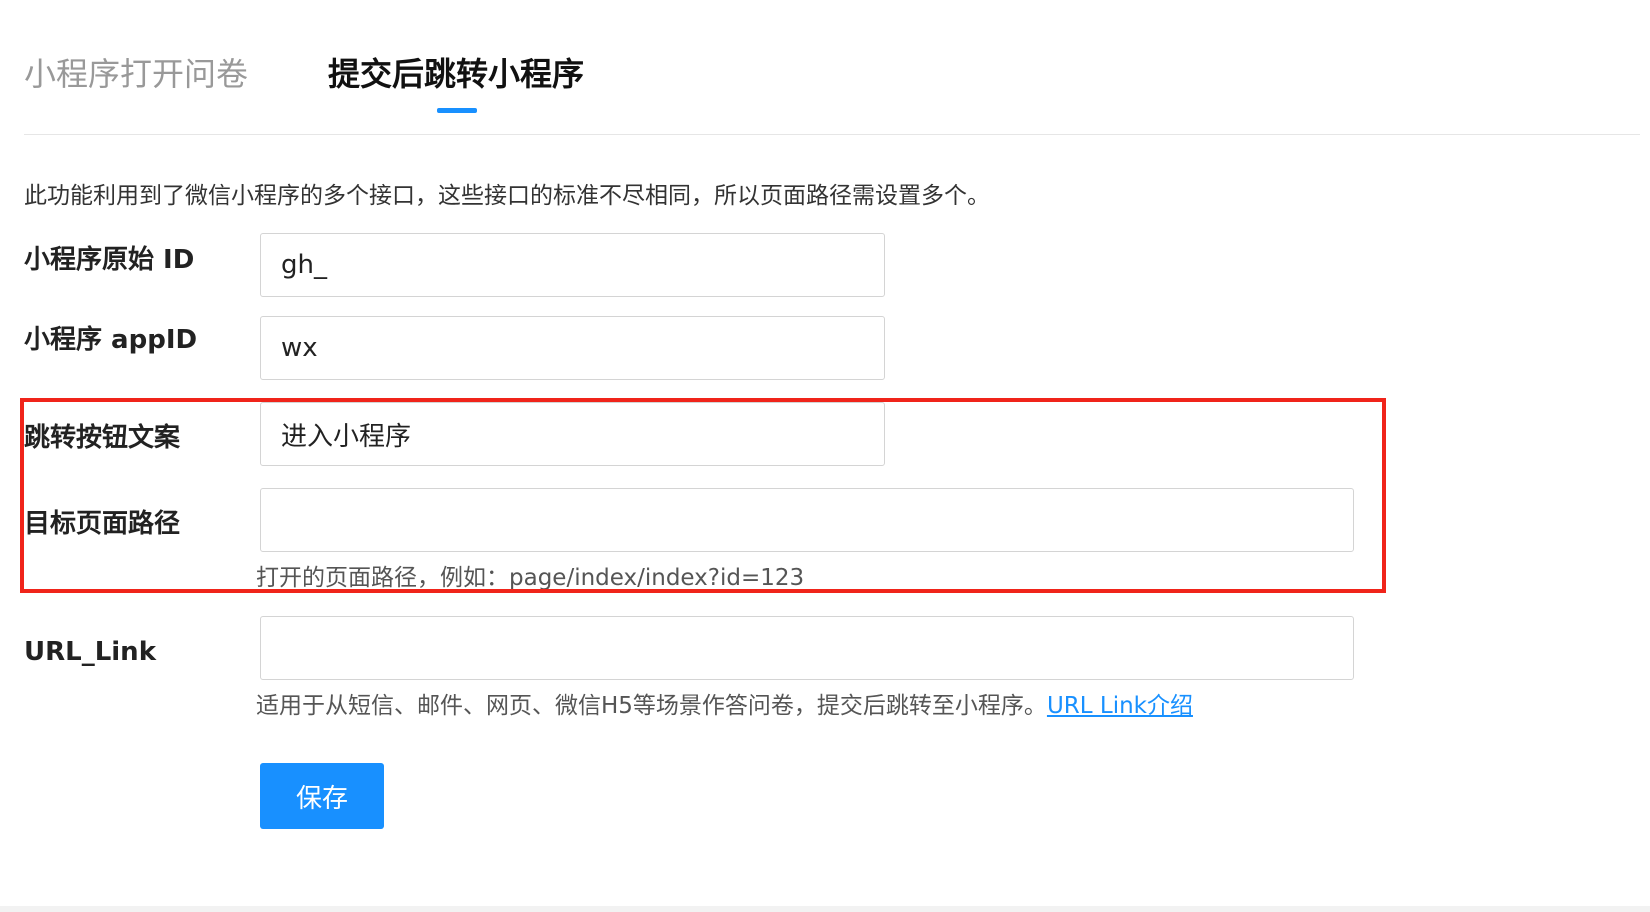  Describe the element at coordinates (456, 74) in the screenshot. I see `tab-jump-after-submit: 提交后跳转小程序` at that location.